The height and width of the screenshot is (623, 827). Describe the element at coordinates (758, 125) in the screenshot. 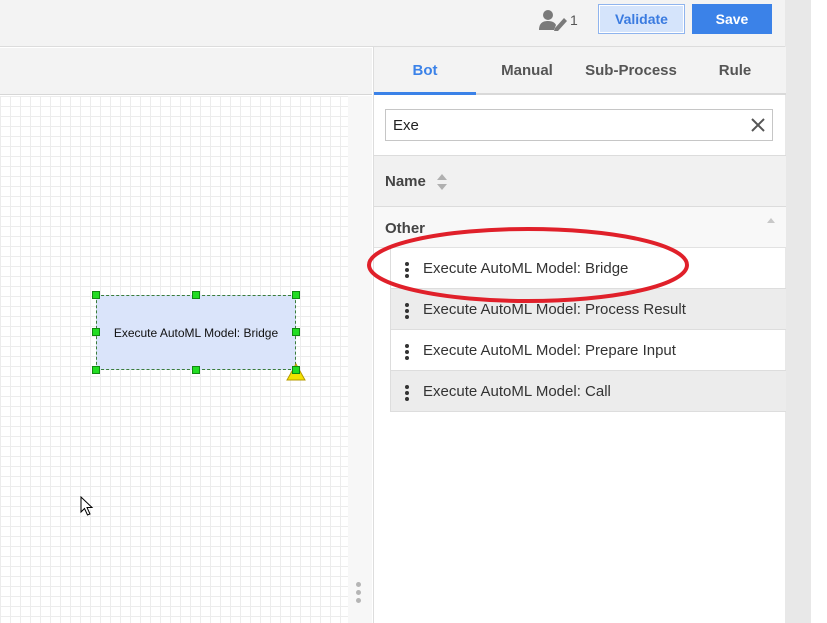

I see `clear-icon` at that location.